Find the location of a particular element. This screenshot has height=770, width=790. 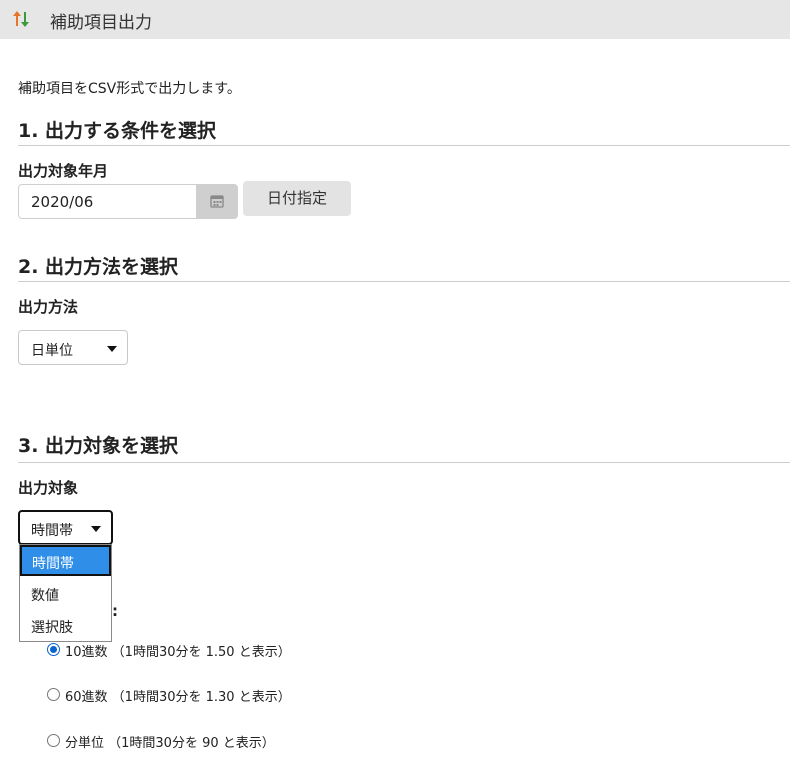

radio-button-checked is located at coordinates (53, 649).